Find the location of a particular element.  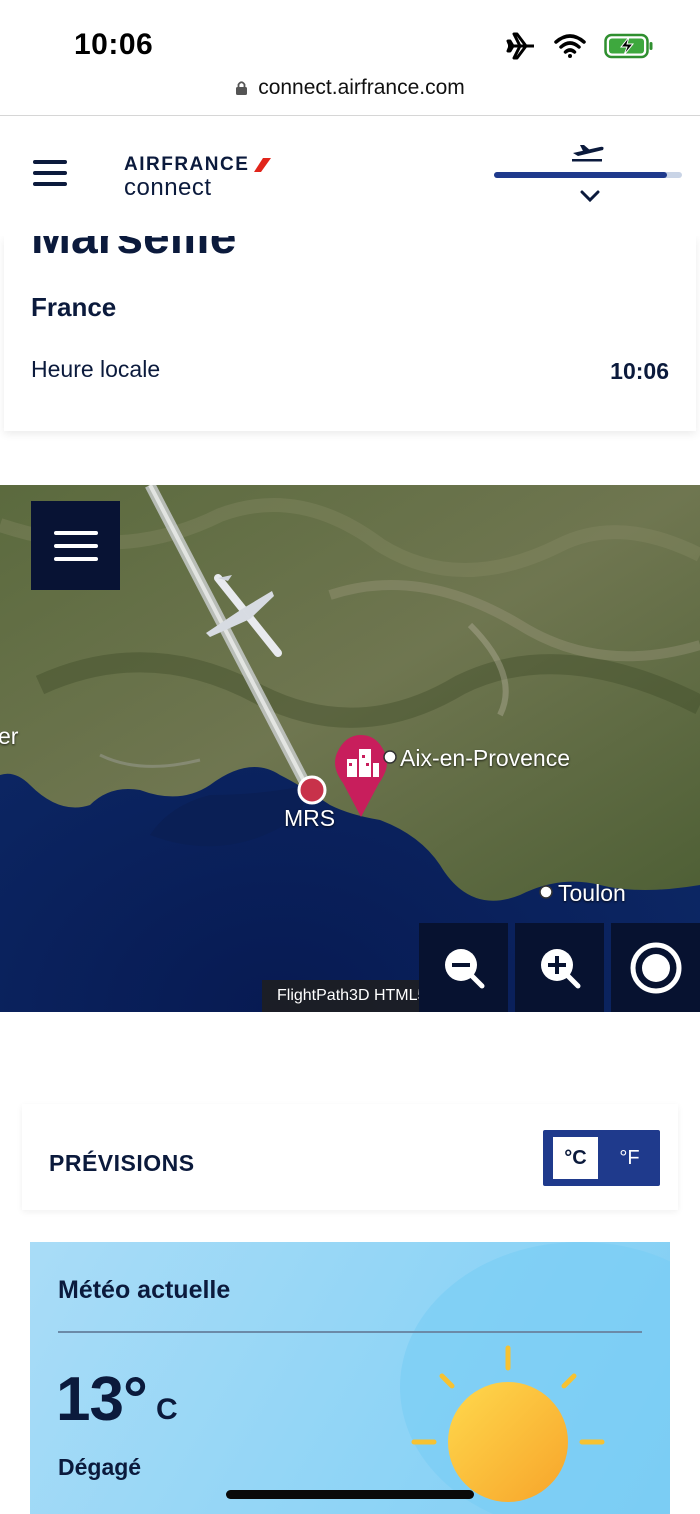

url-text: connect.airfrance.com is located at coordinates (361, 87).